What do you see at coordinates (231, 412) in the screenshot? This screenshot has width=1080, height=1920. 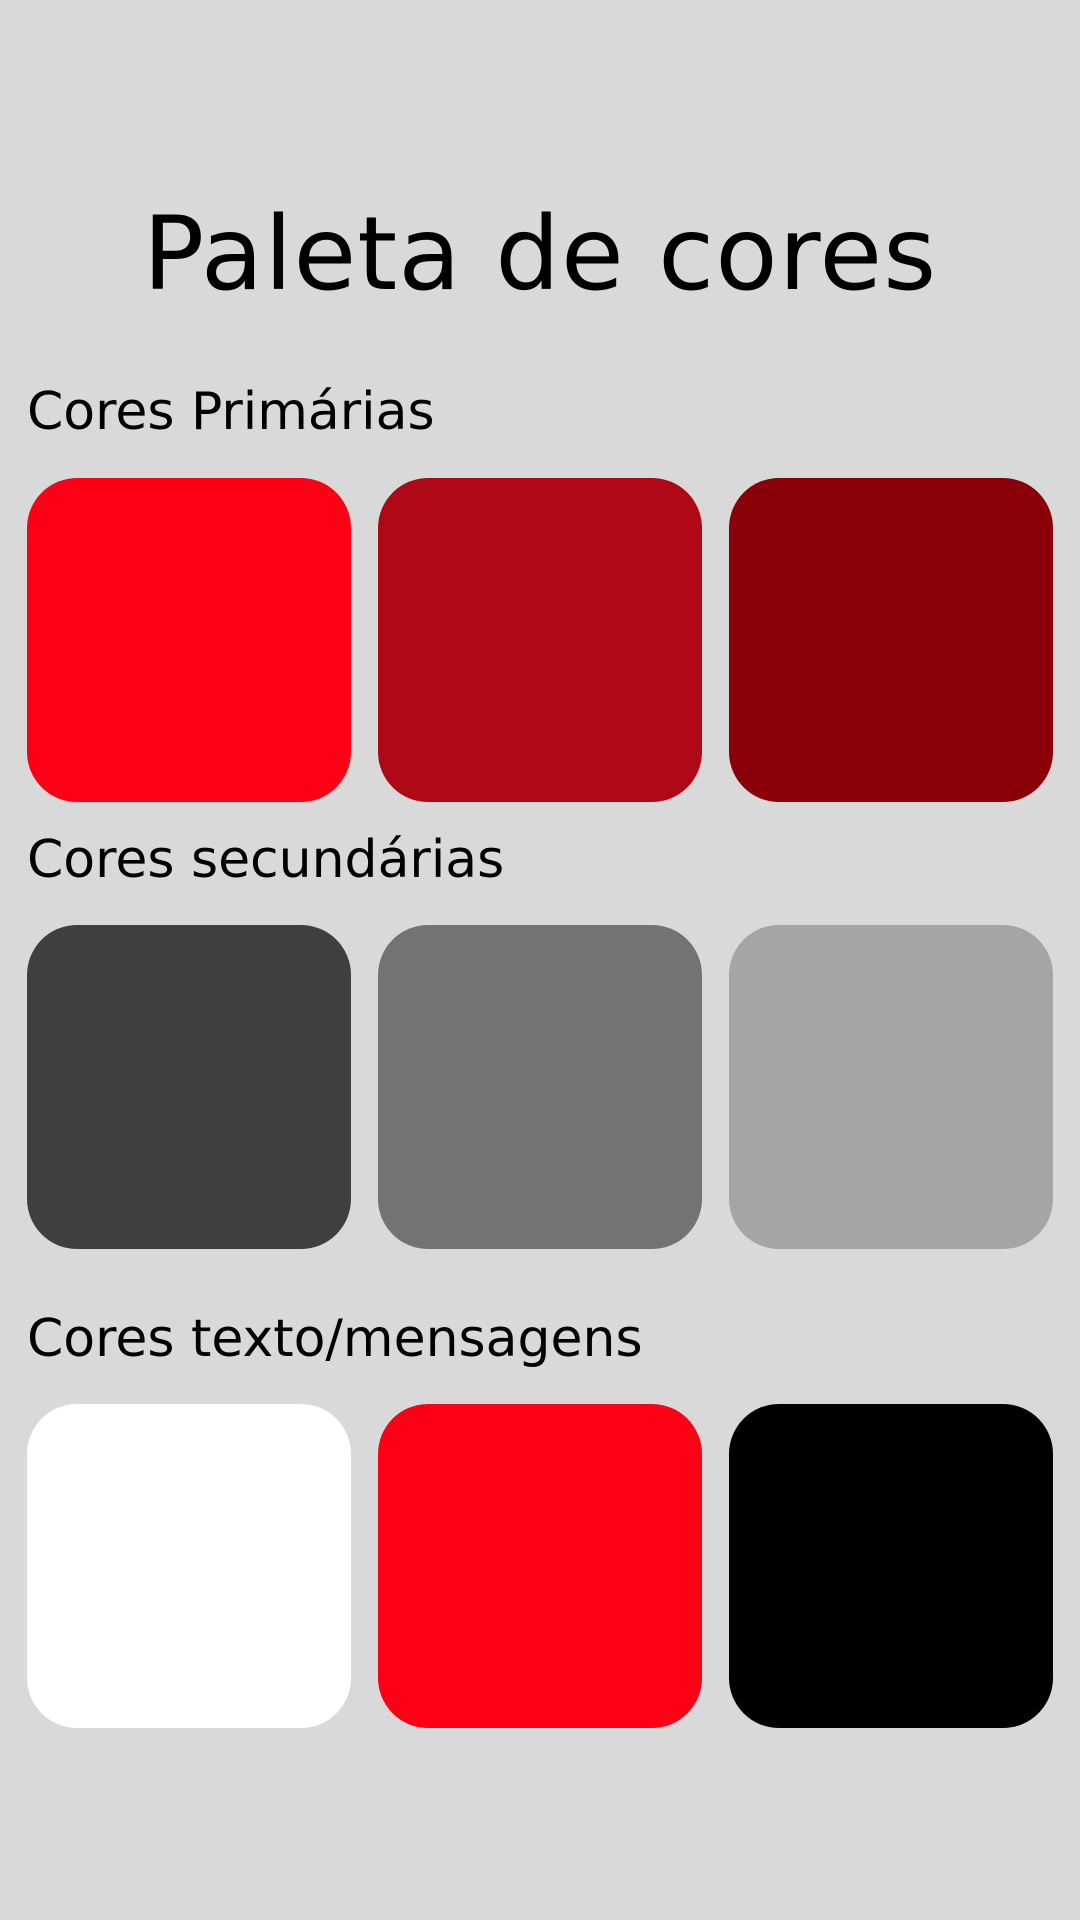 I see `section-title-primary-colors: Cores Primárias` at bounding box center [231, 412].